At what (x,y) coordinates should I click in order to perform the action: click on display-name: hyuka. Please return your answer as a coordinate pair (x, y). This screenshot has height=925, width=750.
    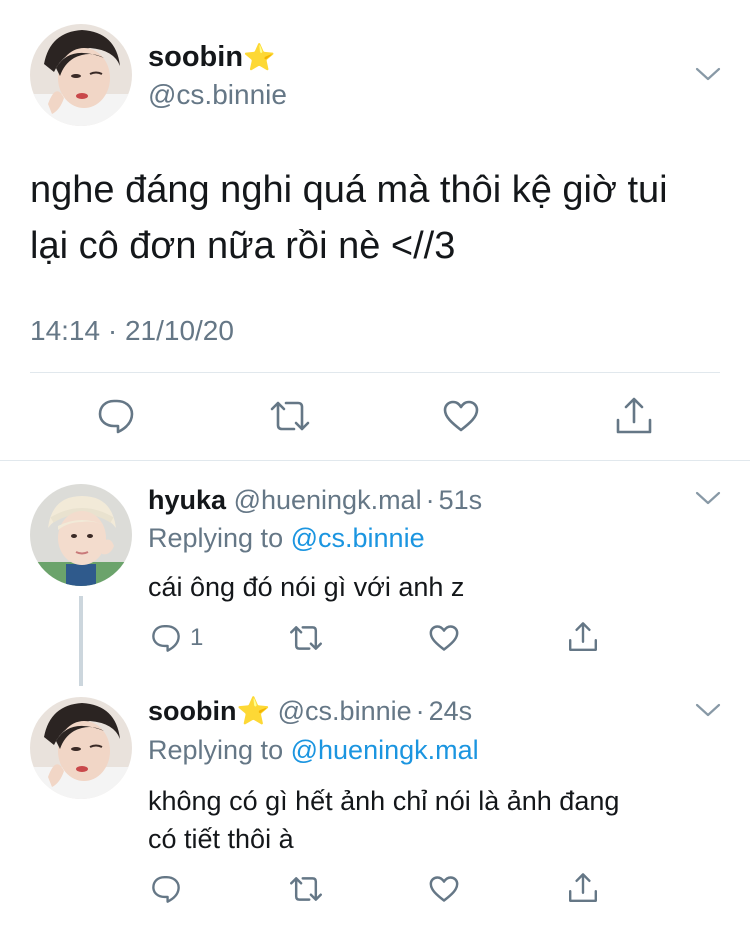
    Looking at the image, I should click on (187, 500).